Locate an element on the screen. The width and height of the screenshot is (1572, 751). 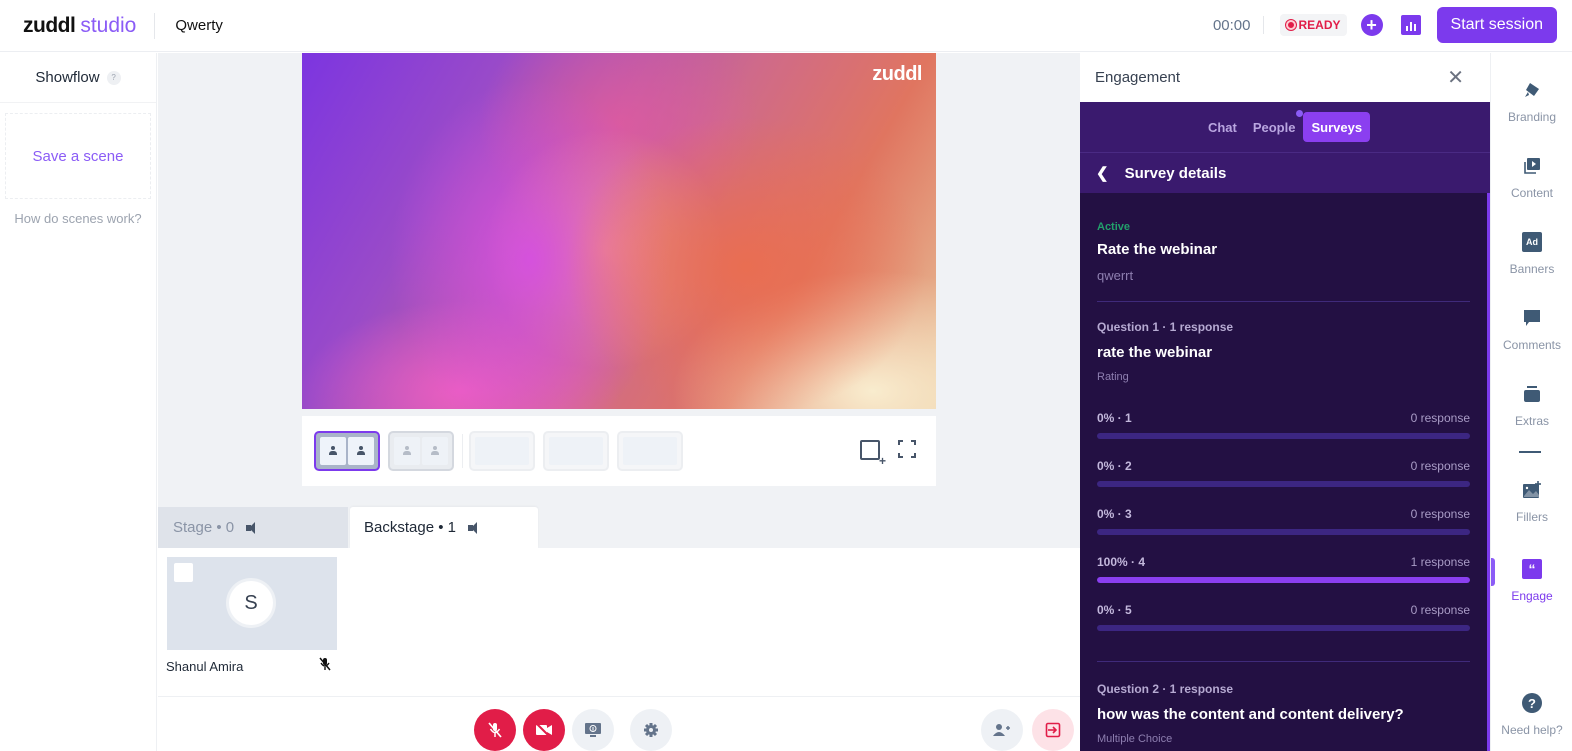
add-to-stage-icon is located at coordinates (873, 454).